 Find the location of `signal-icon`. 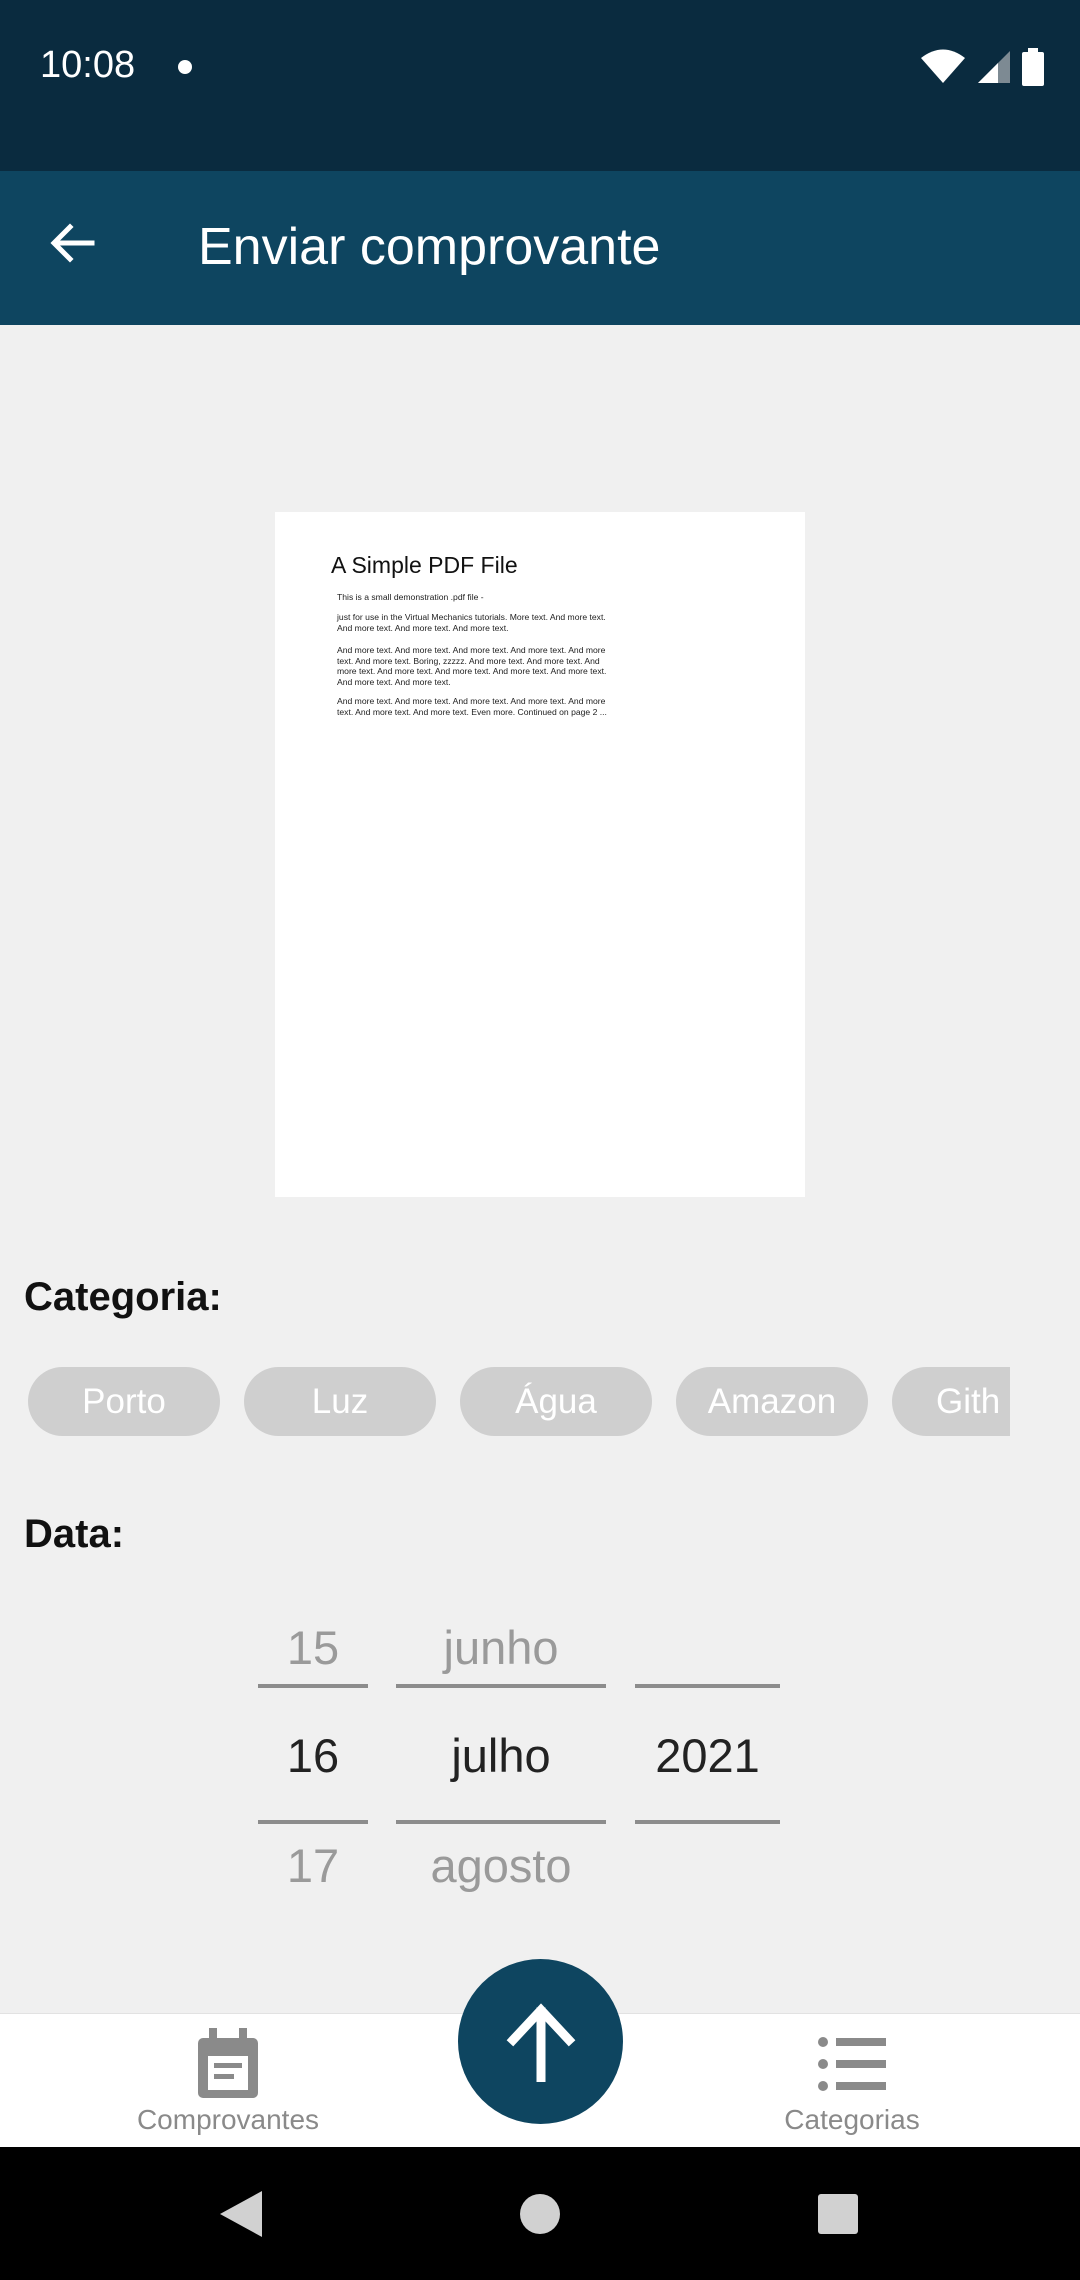

signal-icon is located at coordinates (994, 69).